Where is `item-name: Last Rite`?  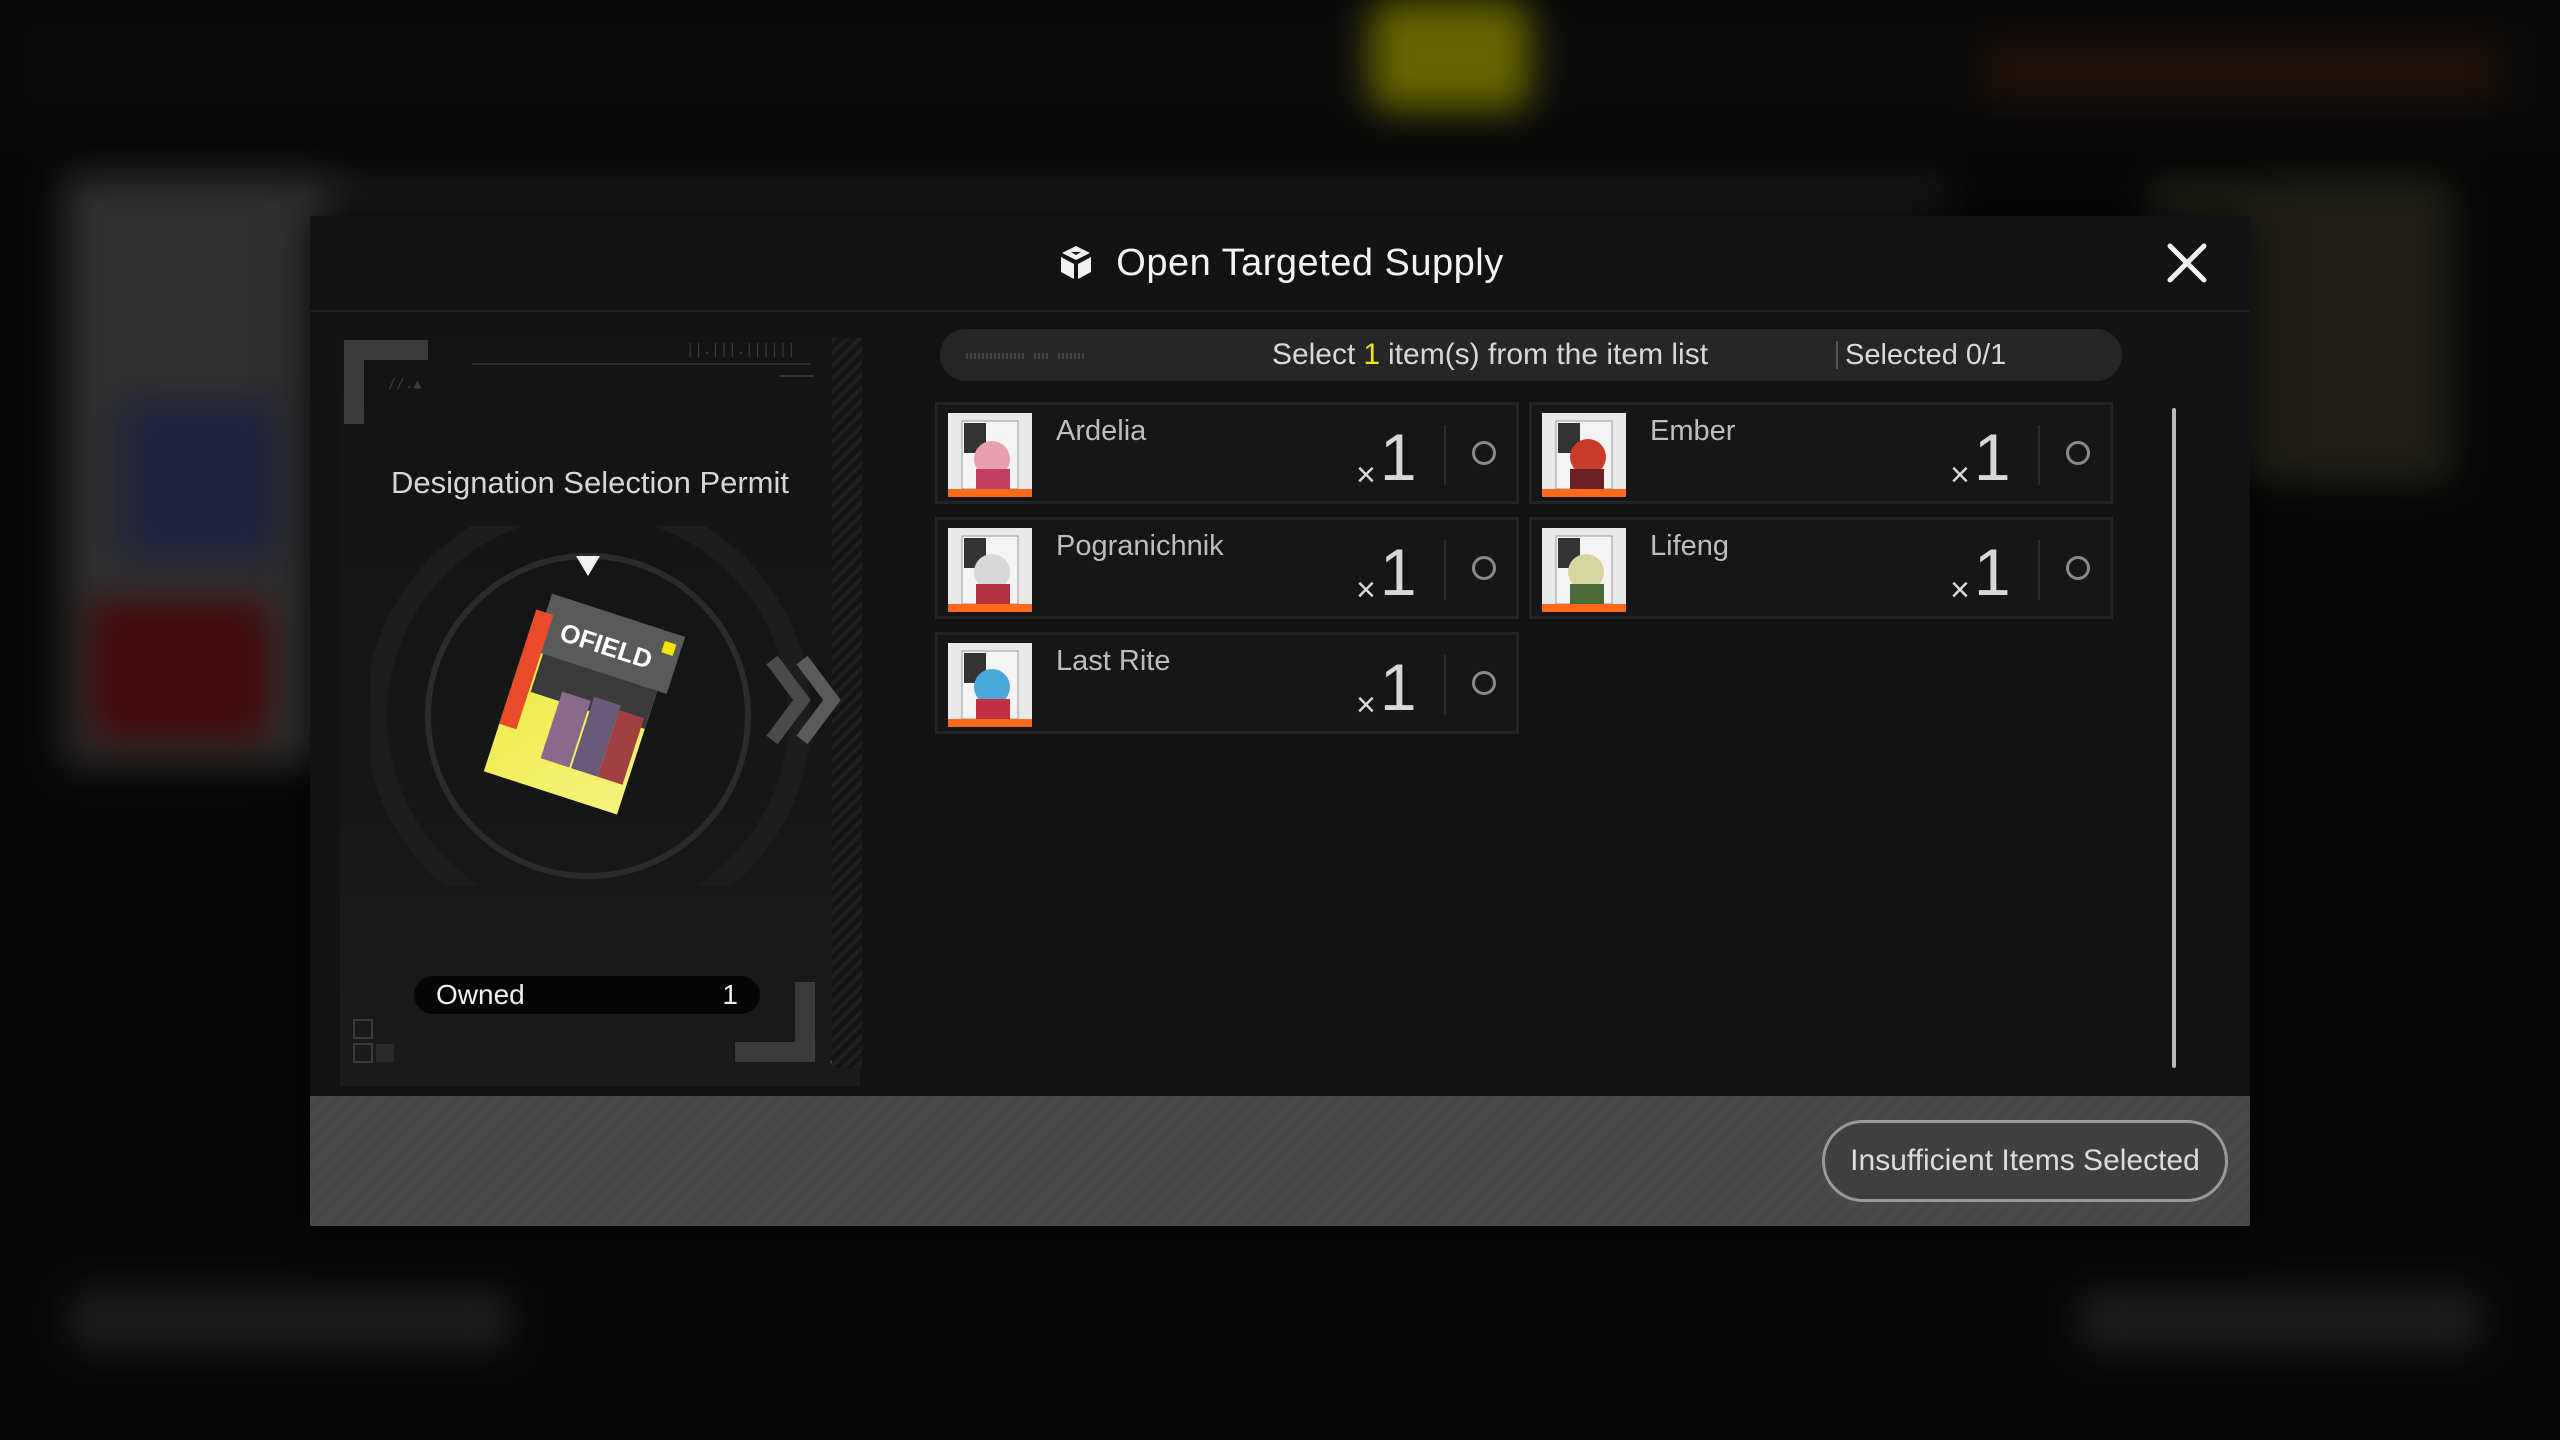 item-name: Last Rite is located at coordinates (1113, 661).